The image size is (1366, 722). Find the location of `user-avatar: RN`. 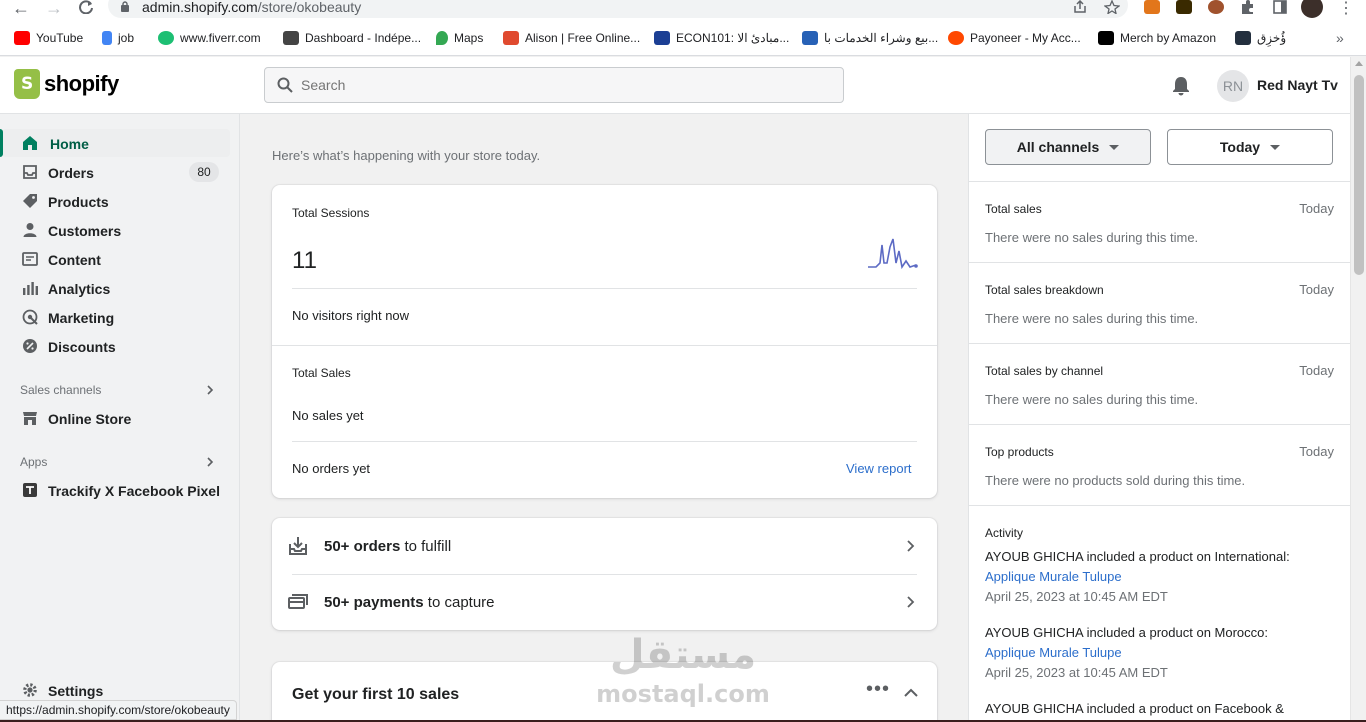

user-avatar: RN is located at coordinates (1233, 86).